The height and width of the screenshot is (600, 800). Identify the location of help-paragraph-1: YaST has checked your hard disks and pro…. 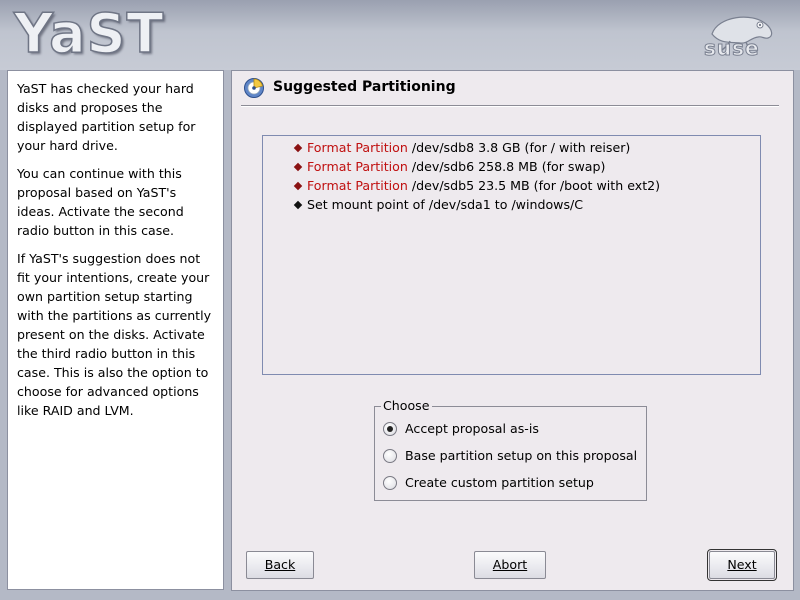
(106, 117).